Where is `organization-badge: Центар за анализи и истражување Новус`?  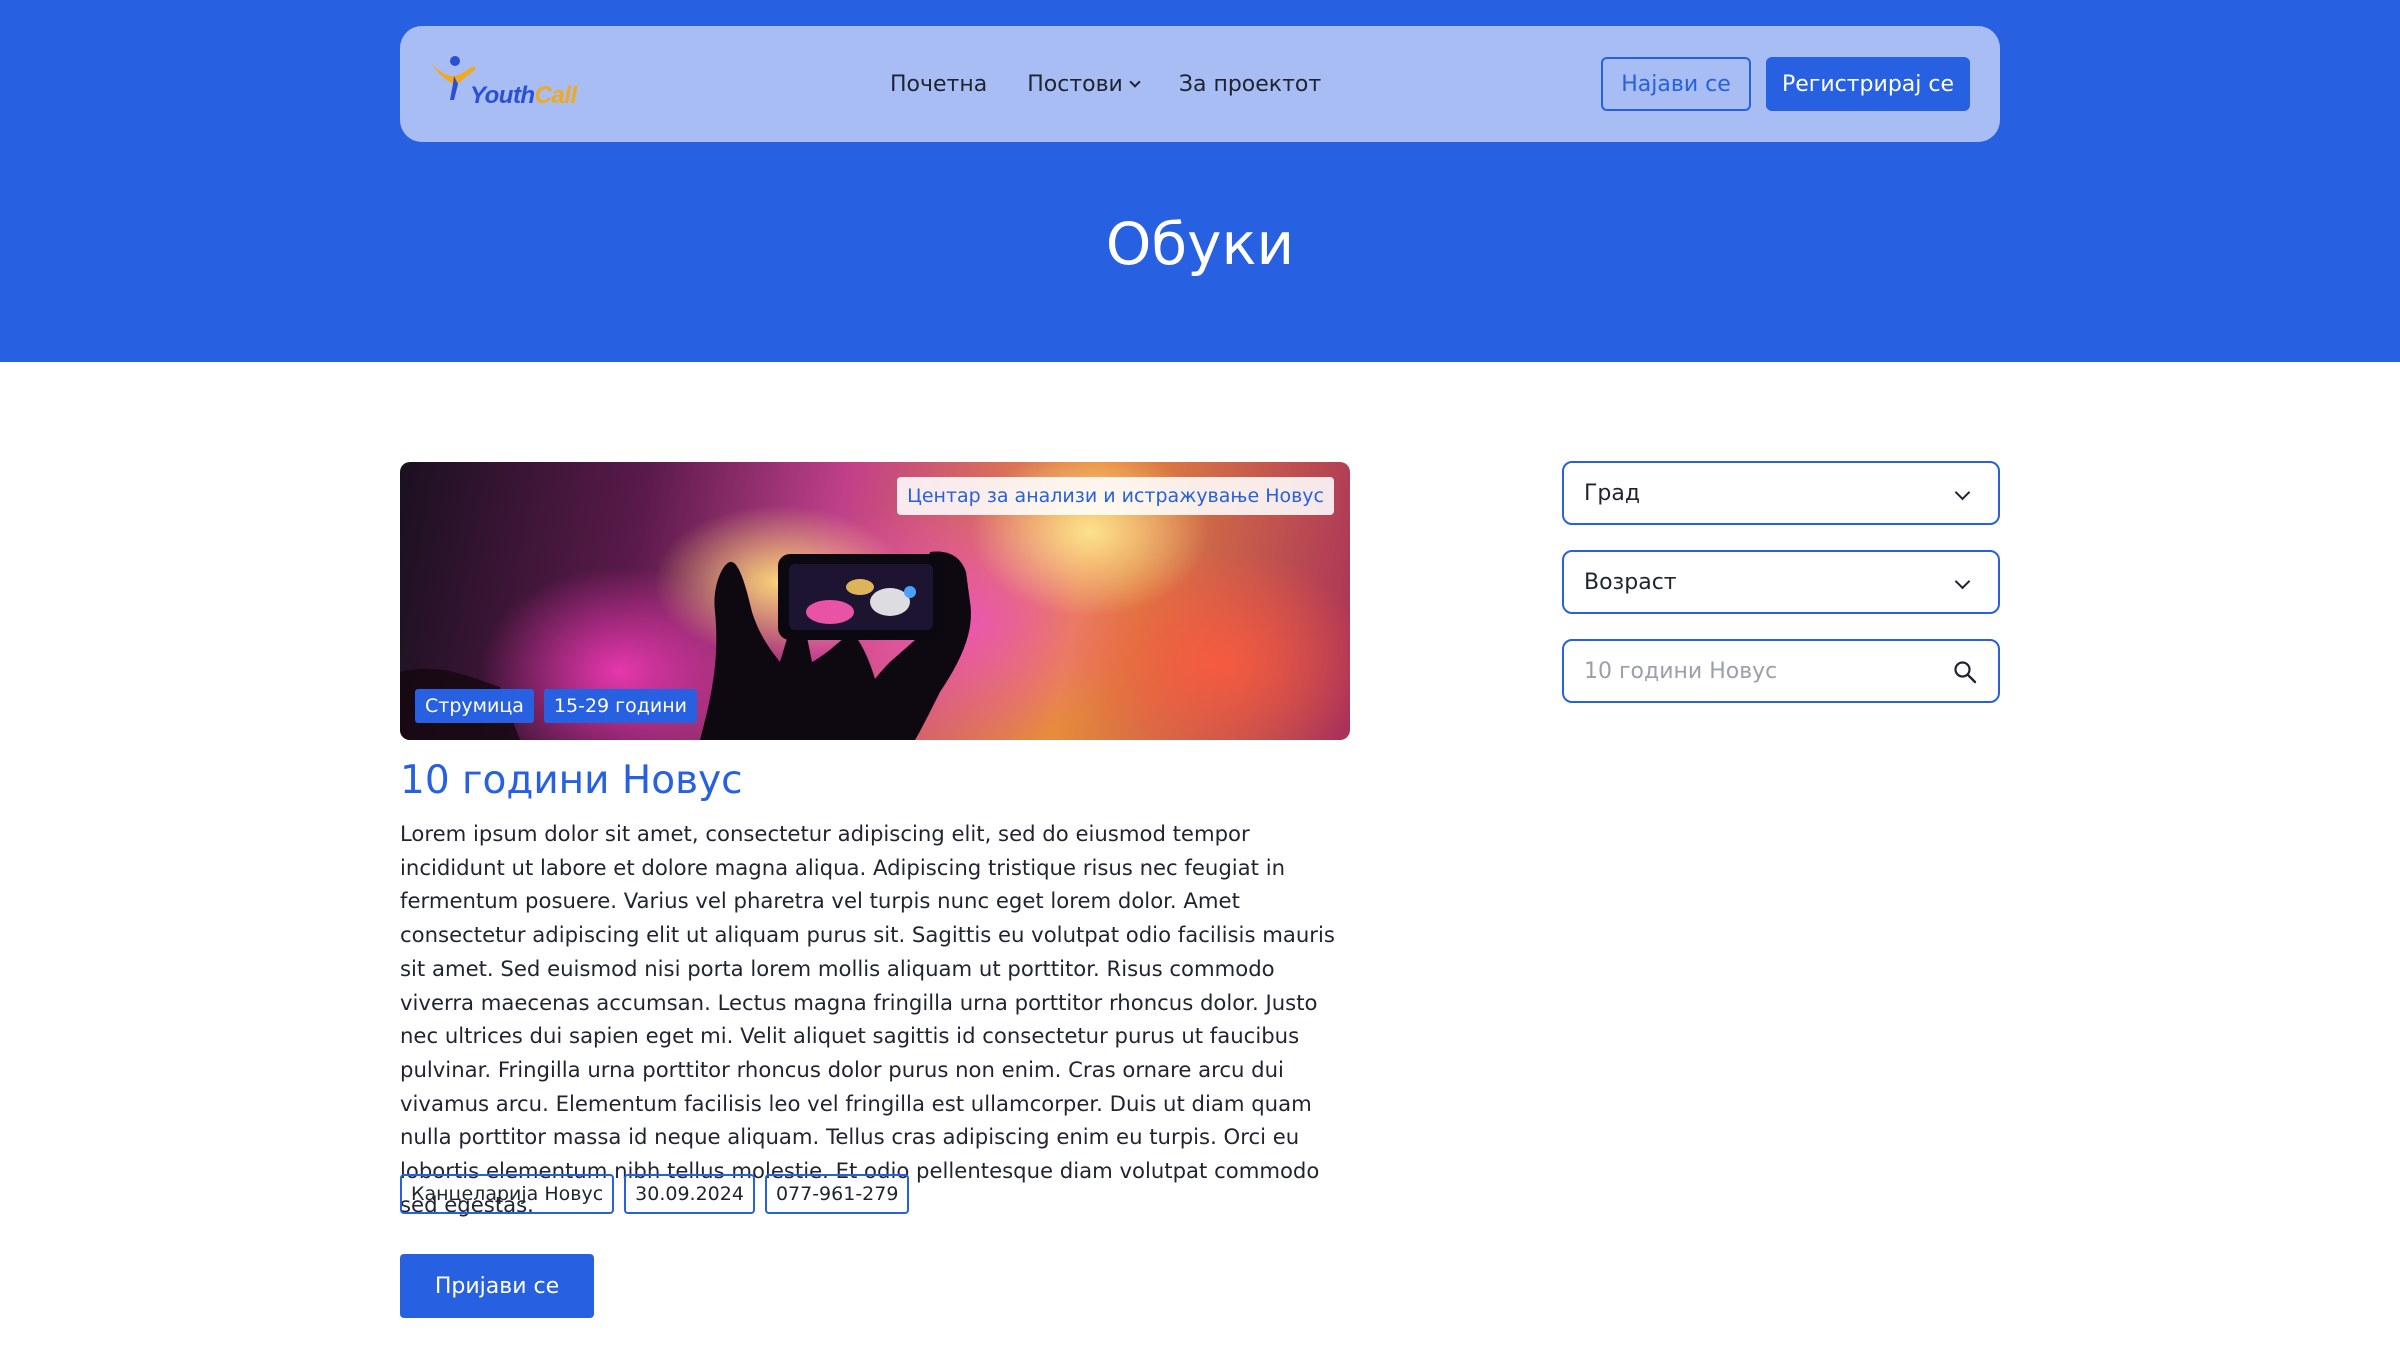
organization-badge: Центар за анализи и истражување Новус is located at coordinates (1115, 496).